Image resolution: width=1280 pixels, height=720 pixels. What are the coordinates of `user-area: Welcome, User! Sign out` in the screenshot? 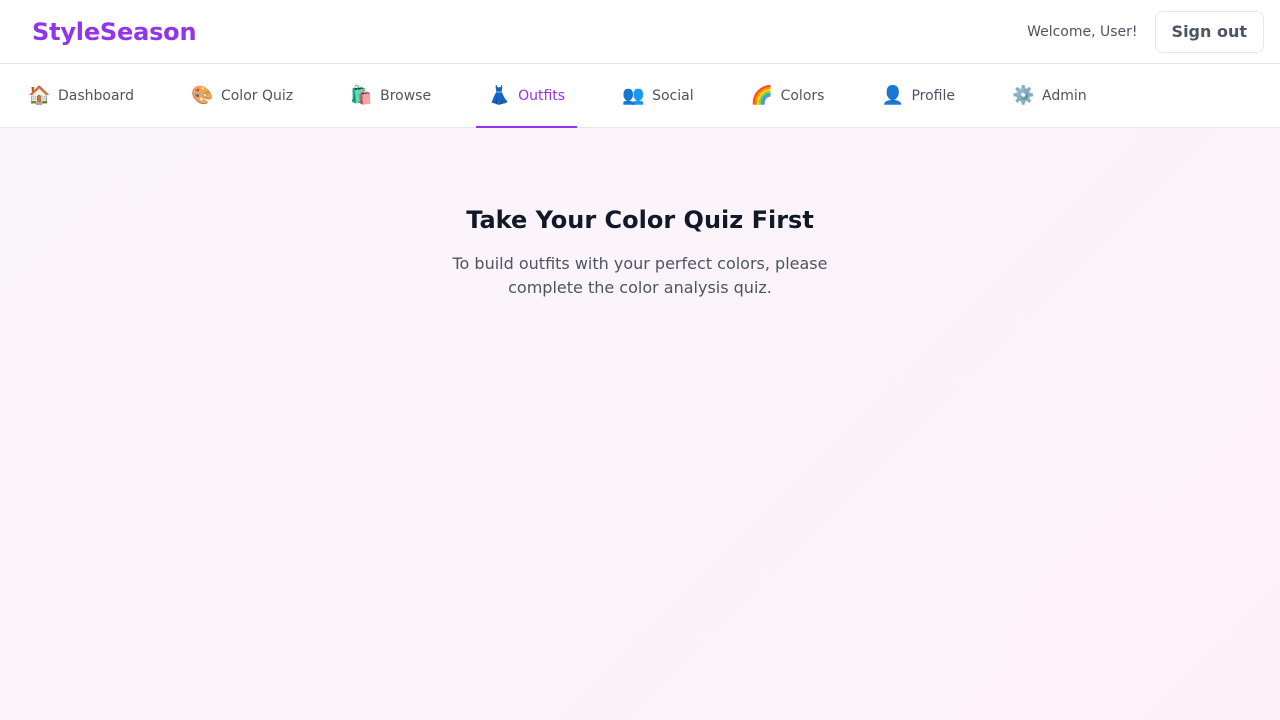 It's located at (1145, 31).